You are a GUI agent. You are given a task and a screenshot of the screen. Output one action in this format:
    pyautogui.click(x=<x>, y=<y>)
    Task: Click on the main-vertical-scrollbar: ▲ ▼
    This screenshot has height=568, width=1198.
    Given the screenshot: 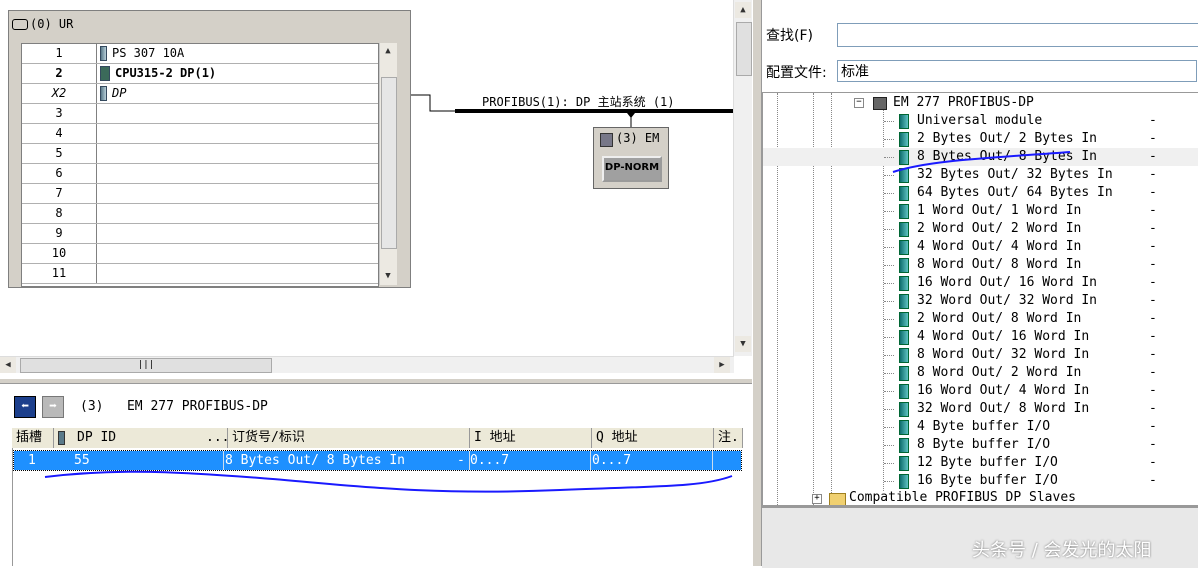 What is the action you would take?
    pyautogui.click(x=742, y=178)
    